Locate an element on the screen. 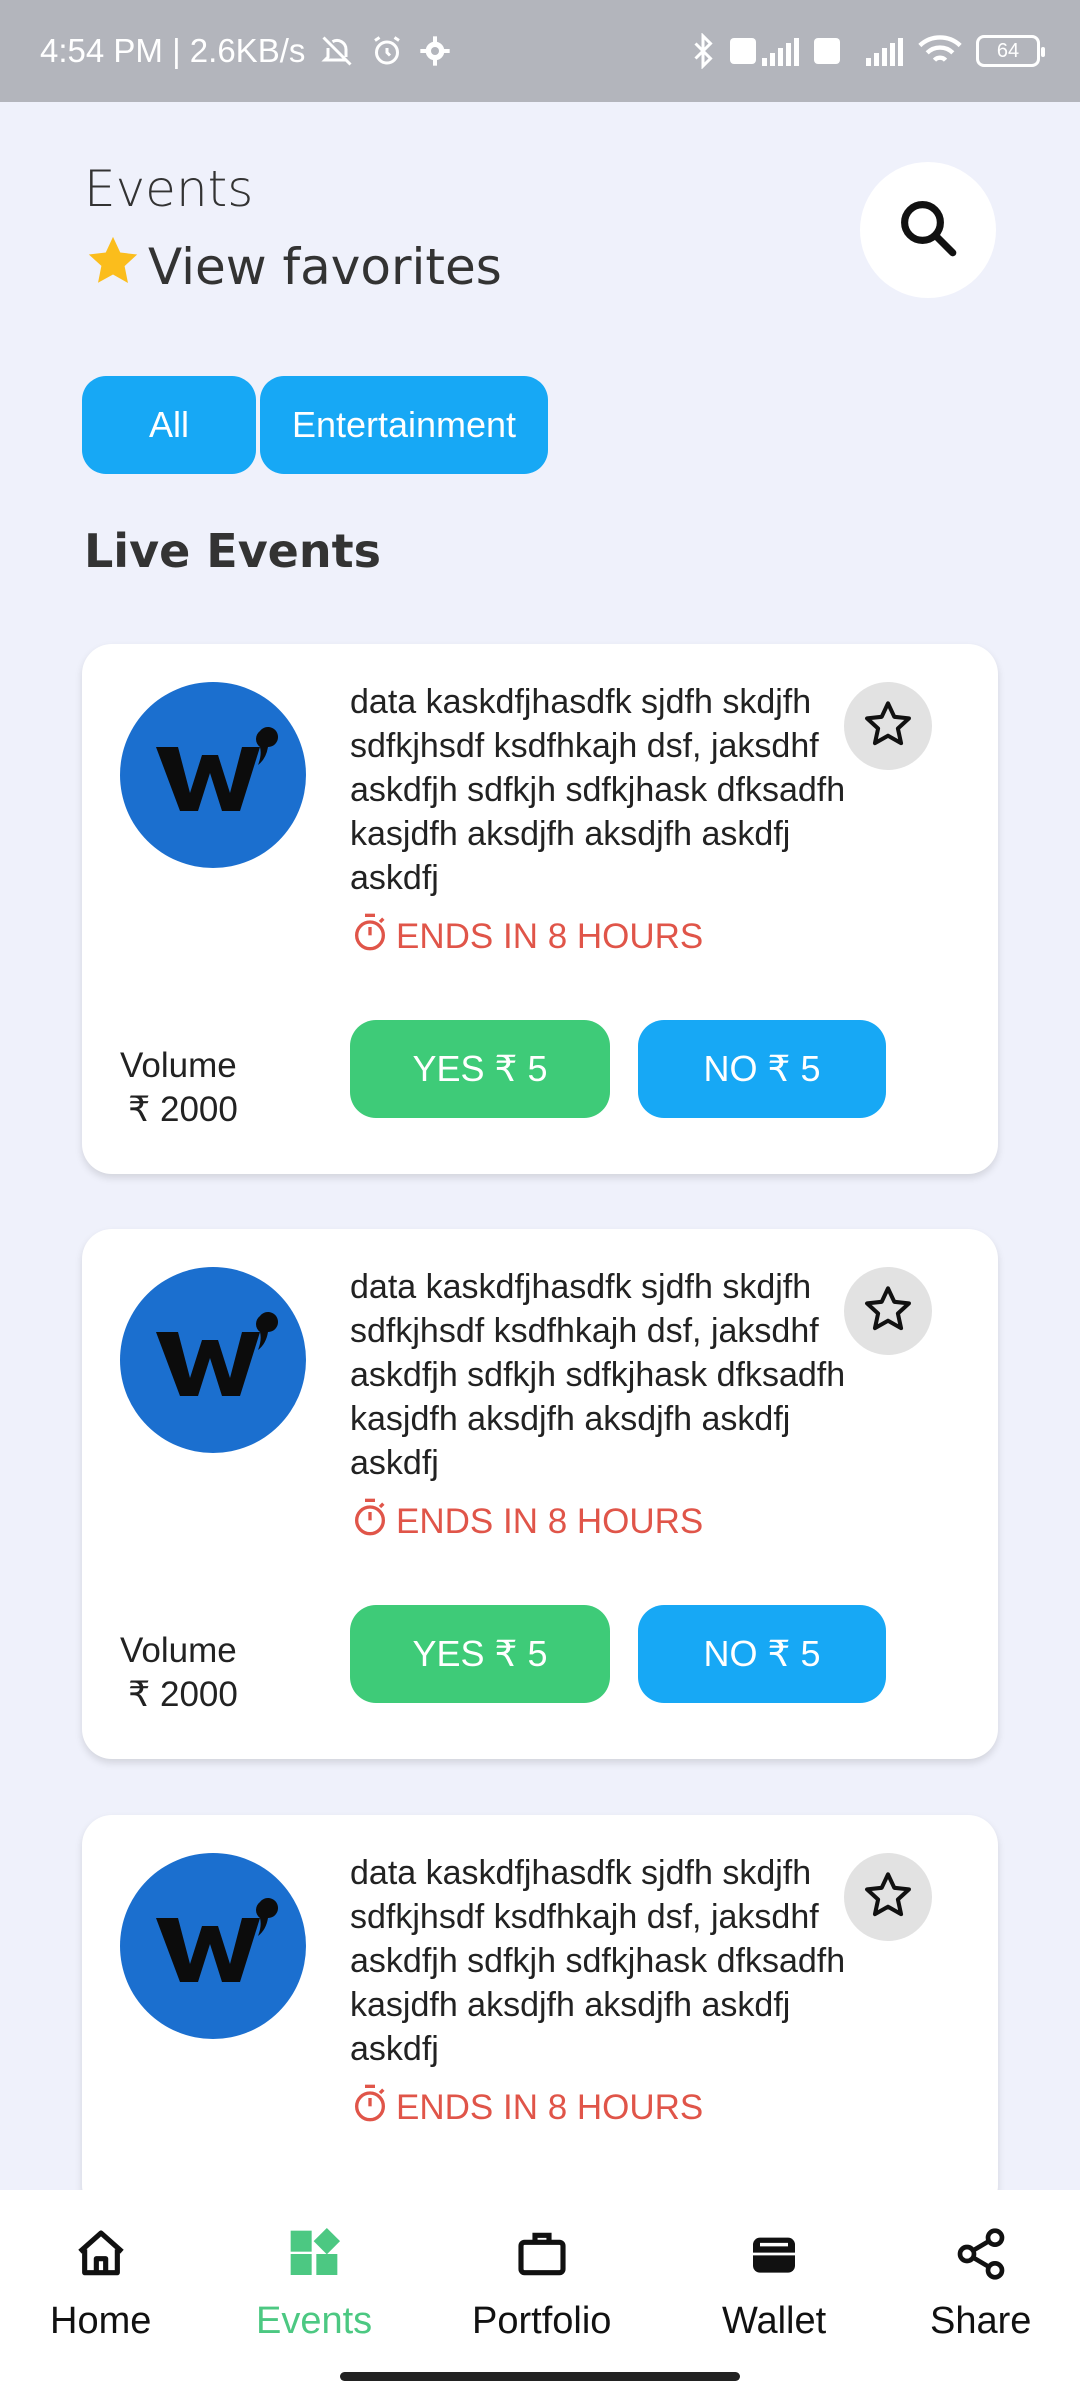  page-title: Events is located at coordinates (169, 189).